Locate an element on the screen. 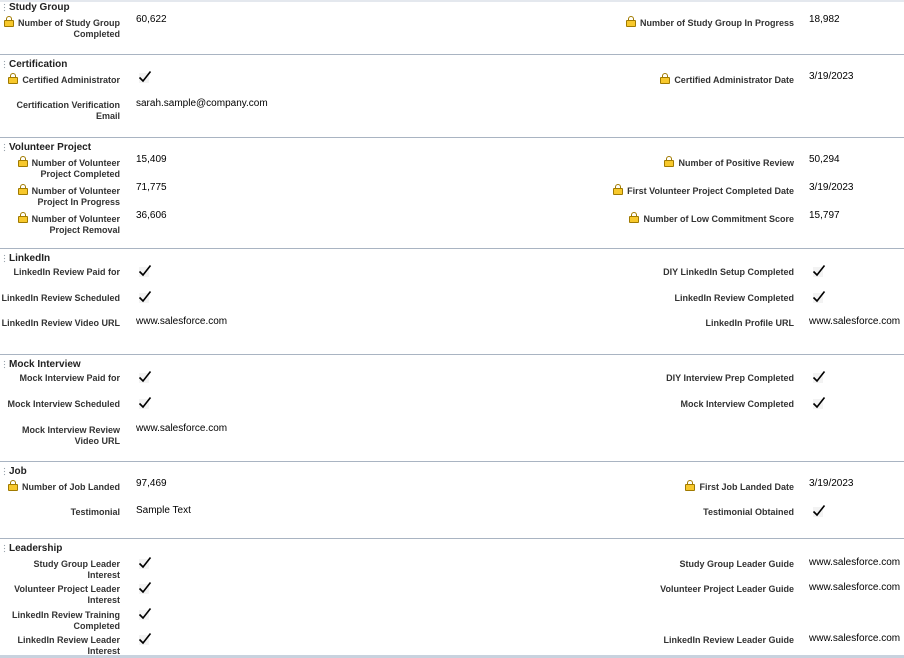 This screenshot has height=658, width=904. field-label-text: Study Group Leader Guide is located at coordinates (736, 564).